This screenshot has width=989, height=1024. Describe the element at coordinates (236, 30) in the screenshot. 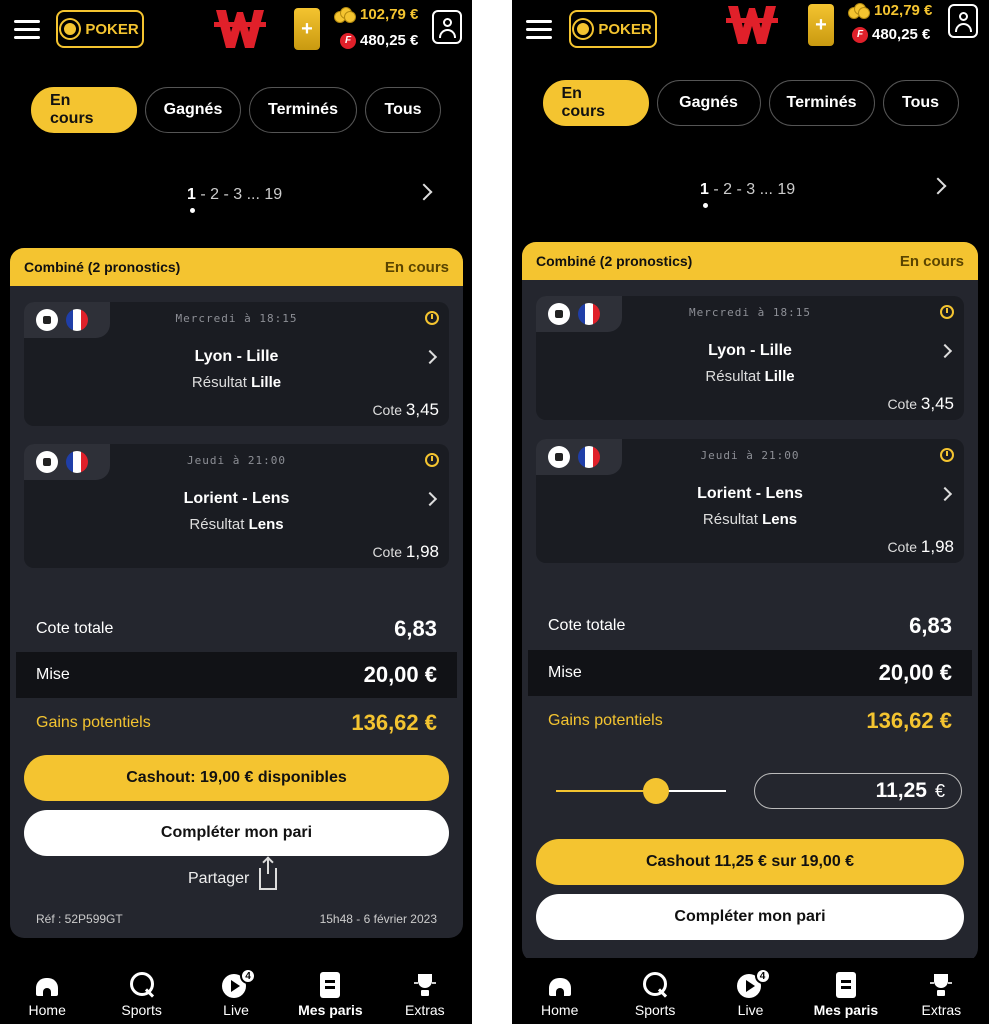

I see `top-bar: POKER + 102,79 € F 480,25 €` at that location.